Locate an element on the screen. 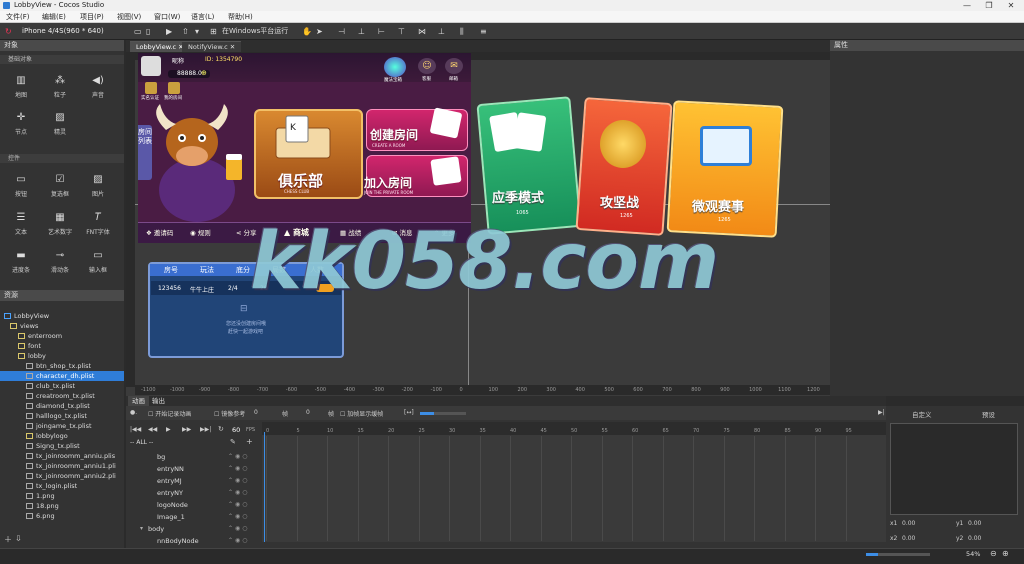 This screenshot has width=1024, height=564. tree-item: tx_login.plist is located at coordinates (62, 486).